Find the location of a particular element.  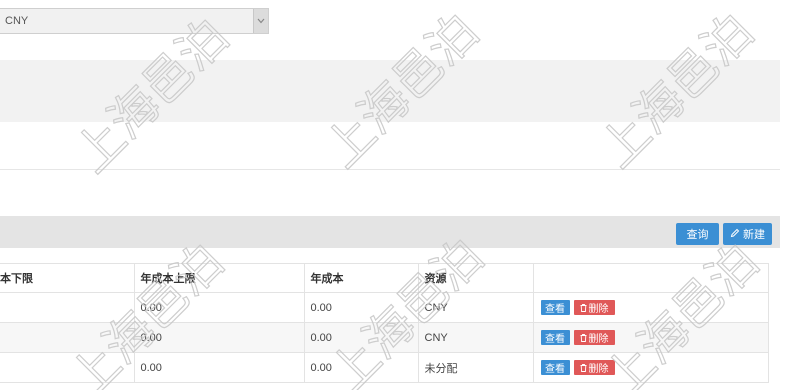

new-button-label: 新建 is located at coordinates (754, 235).